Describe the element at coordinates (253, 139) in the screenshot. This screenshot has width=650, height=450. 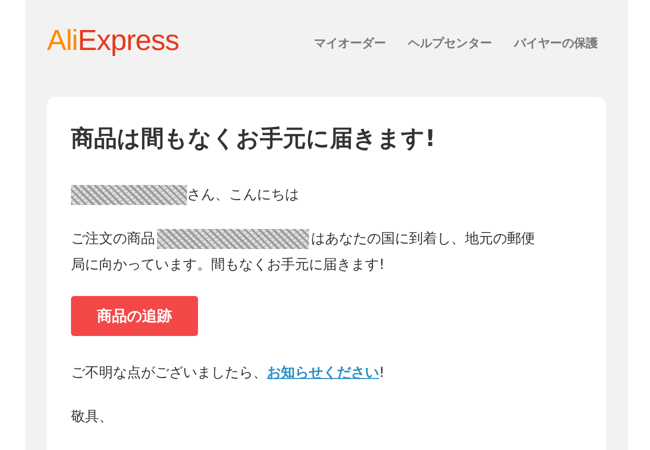
I see `email-title: 商品は間もなくお手元に届きます!` at that location.